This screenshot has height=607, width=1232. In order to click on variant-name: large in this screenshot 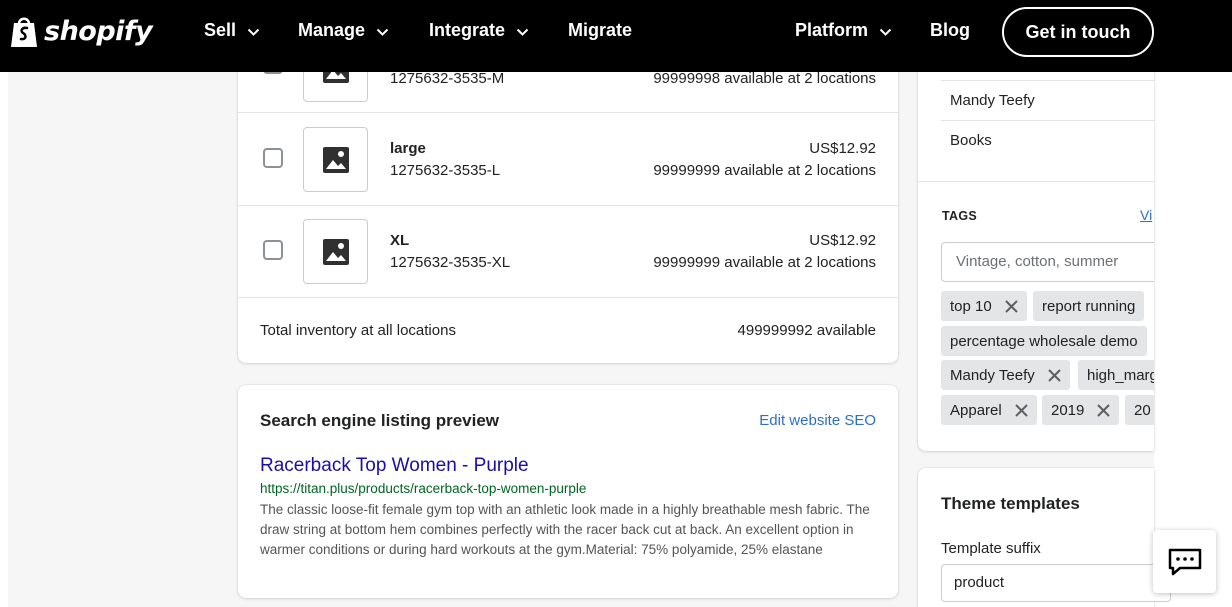, I will do `click(408, 148)`.